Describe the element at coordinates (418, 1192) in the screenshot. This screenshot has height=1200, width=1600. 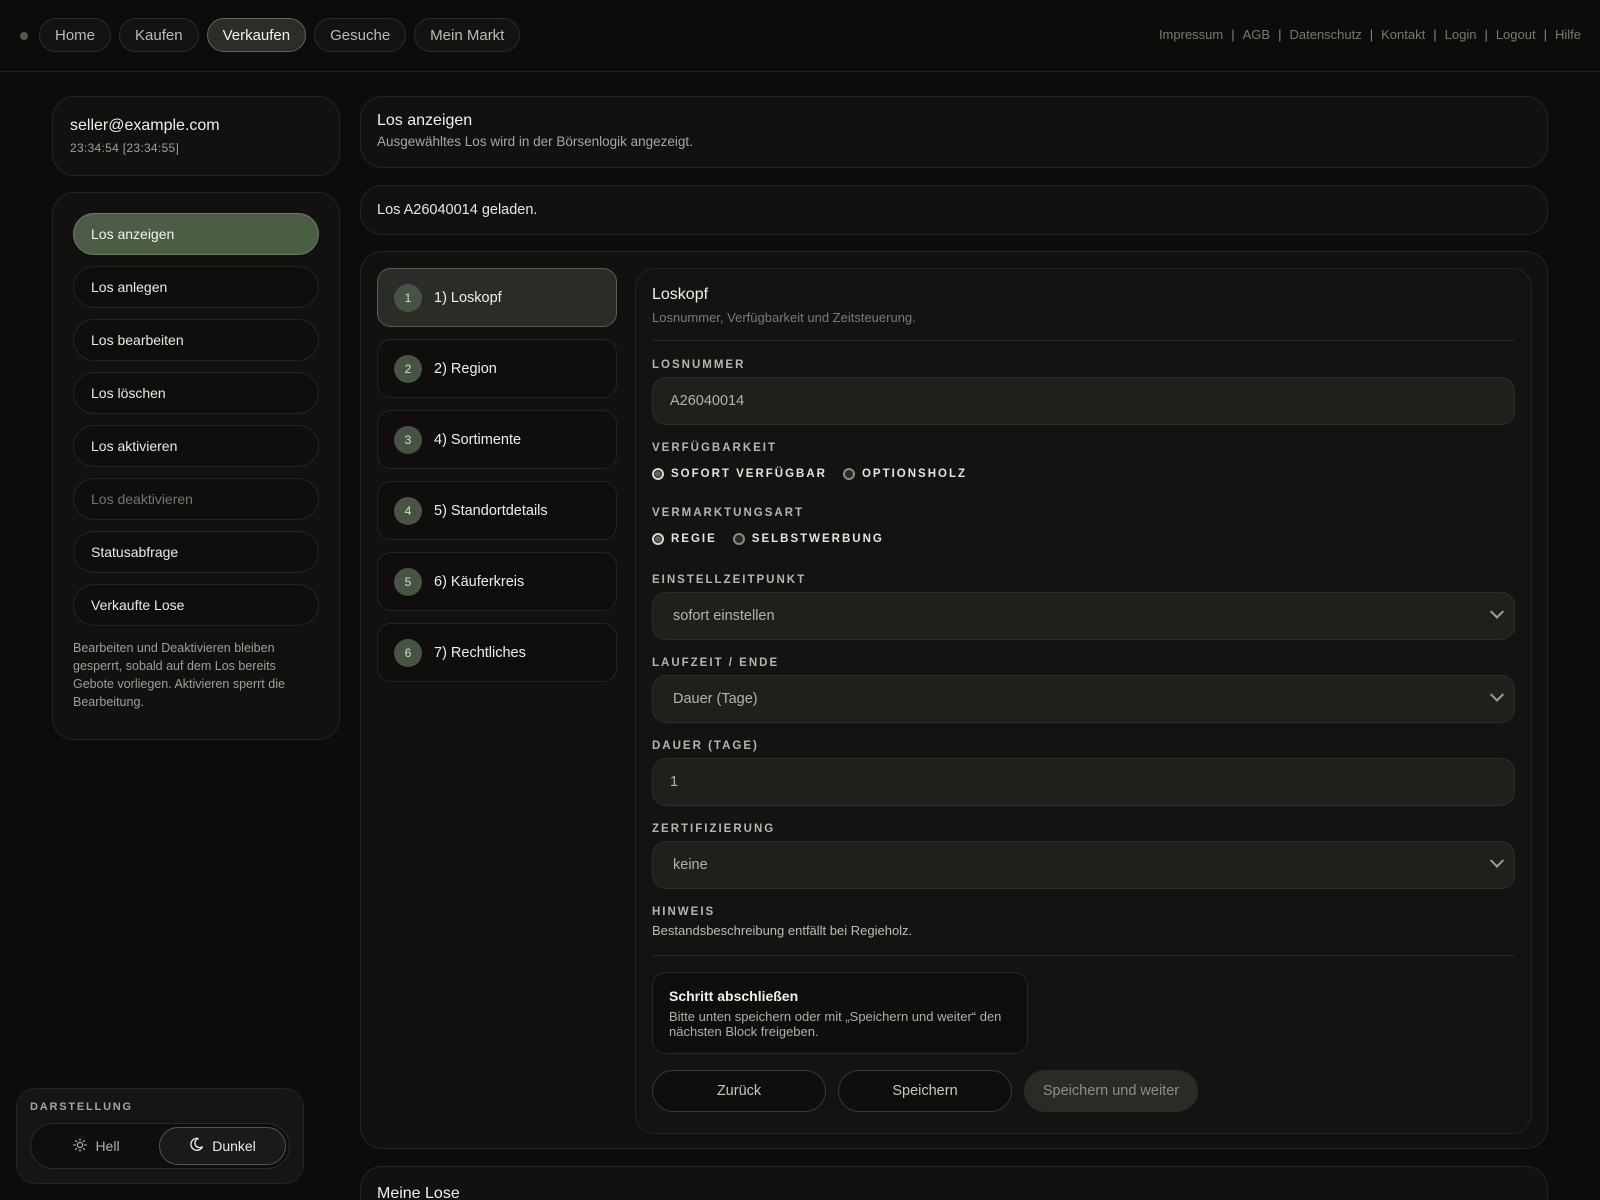
I see `my-lots-title: Meine Lose` at that location.